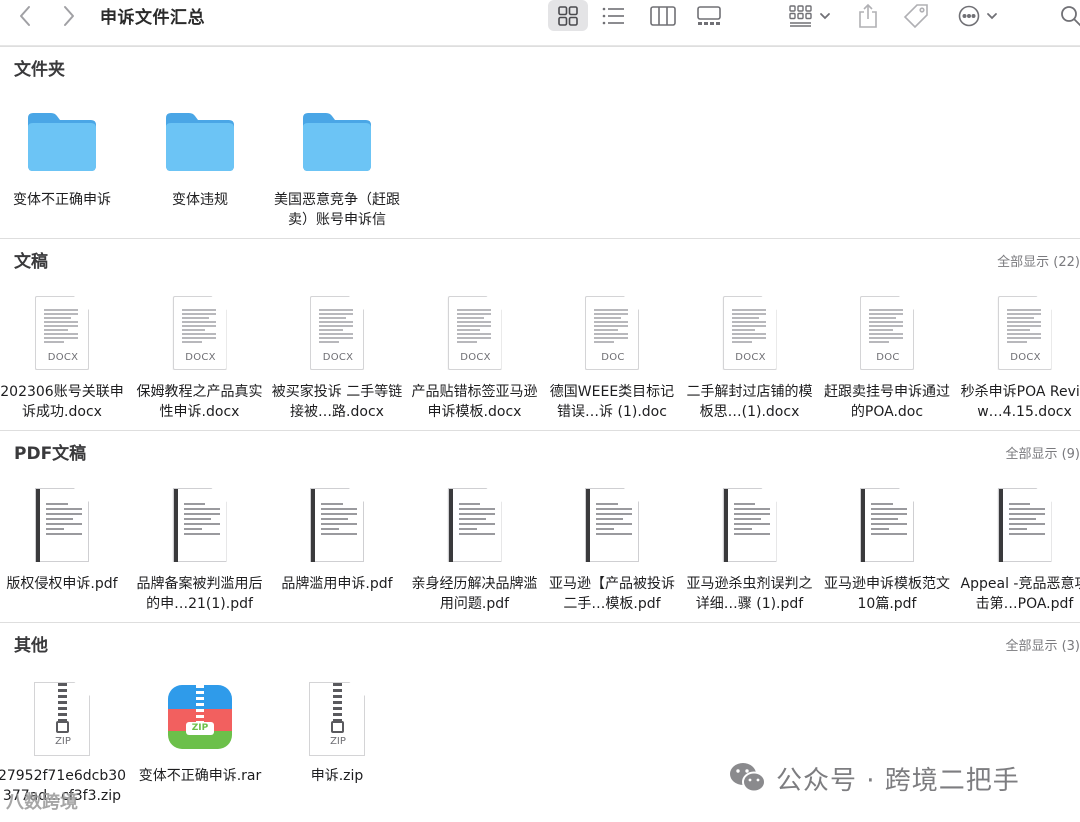 This screenshot has width=1080, height=822. Describe the element at coordinates (540, 257) in the screenshot. I see `documents-section-header: 文稿 全部显示 (22)` at that location.